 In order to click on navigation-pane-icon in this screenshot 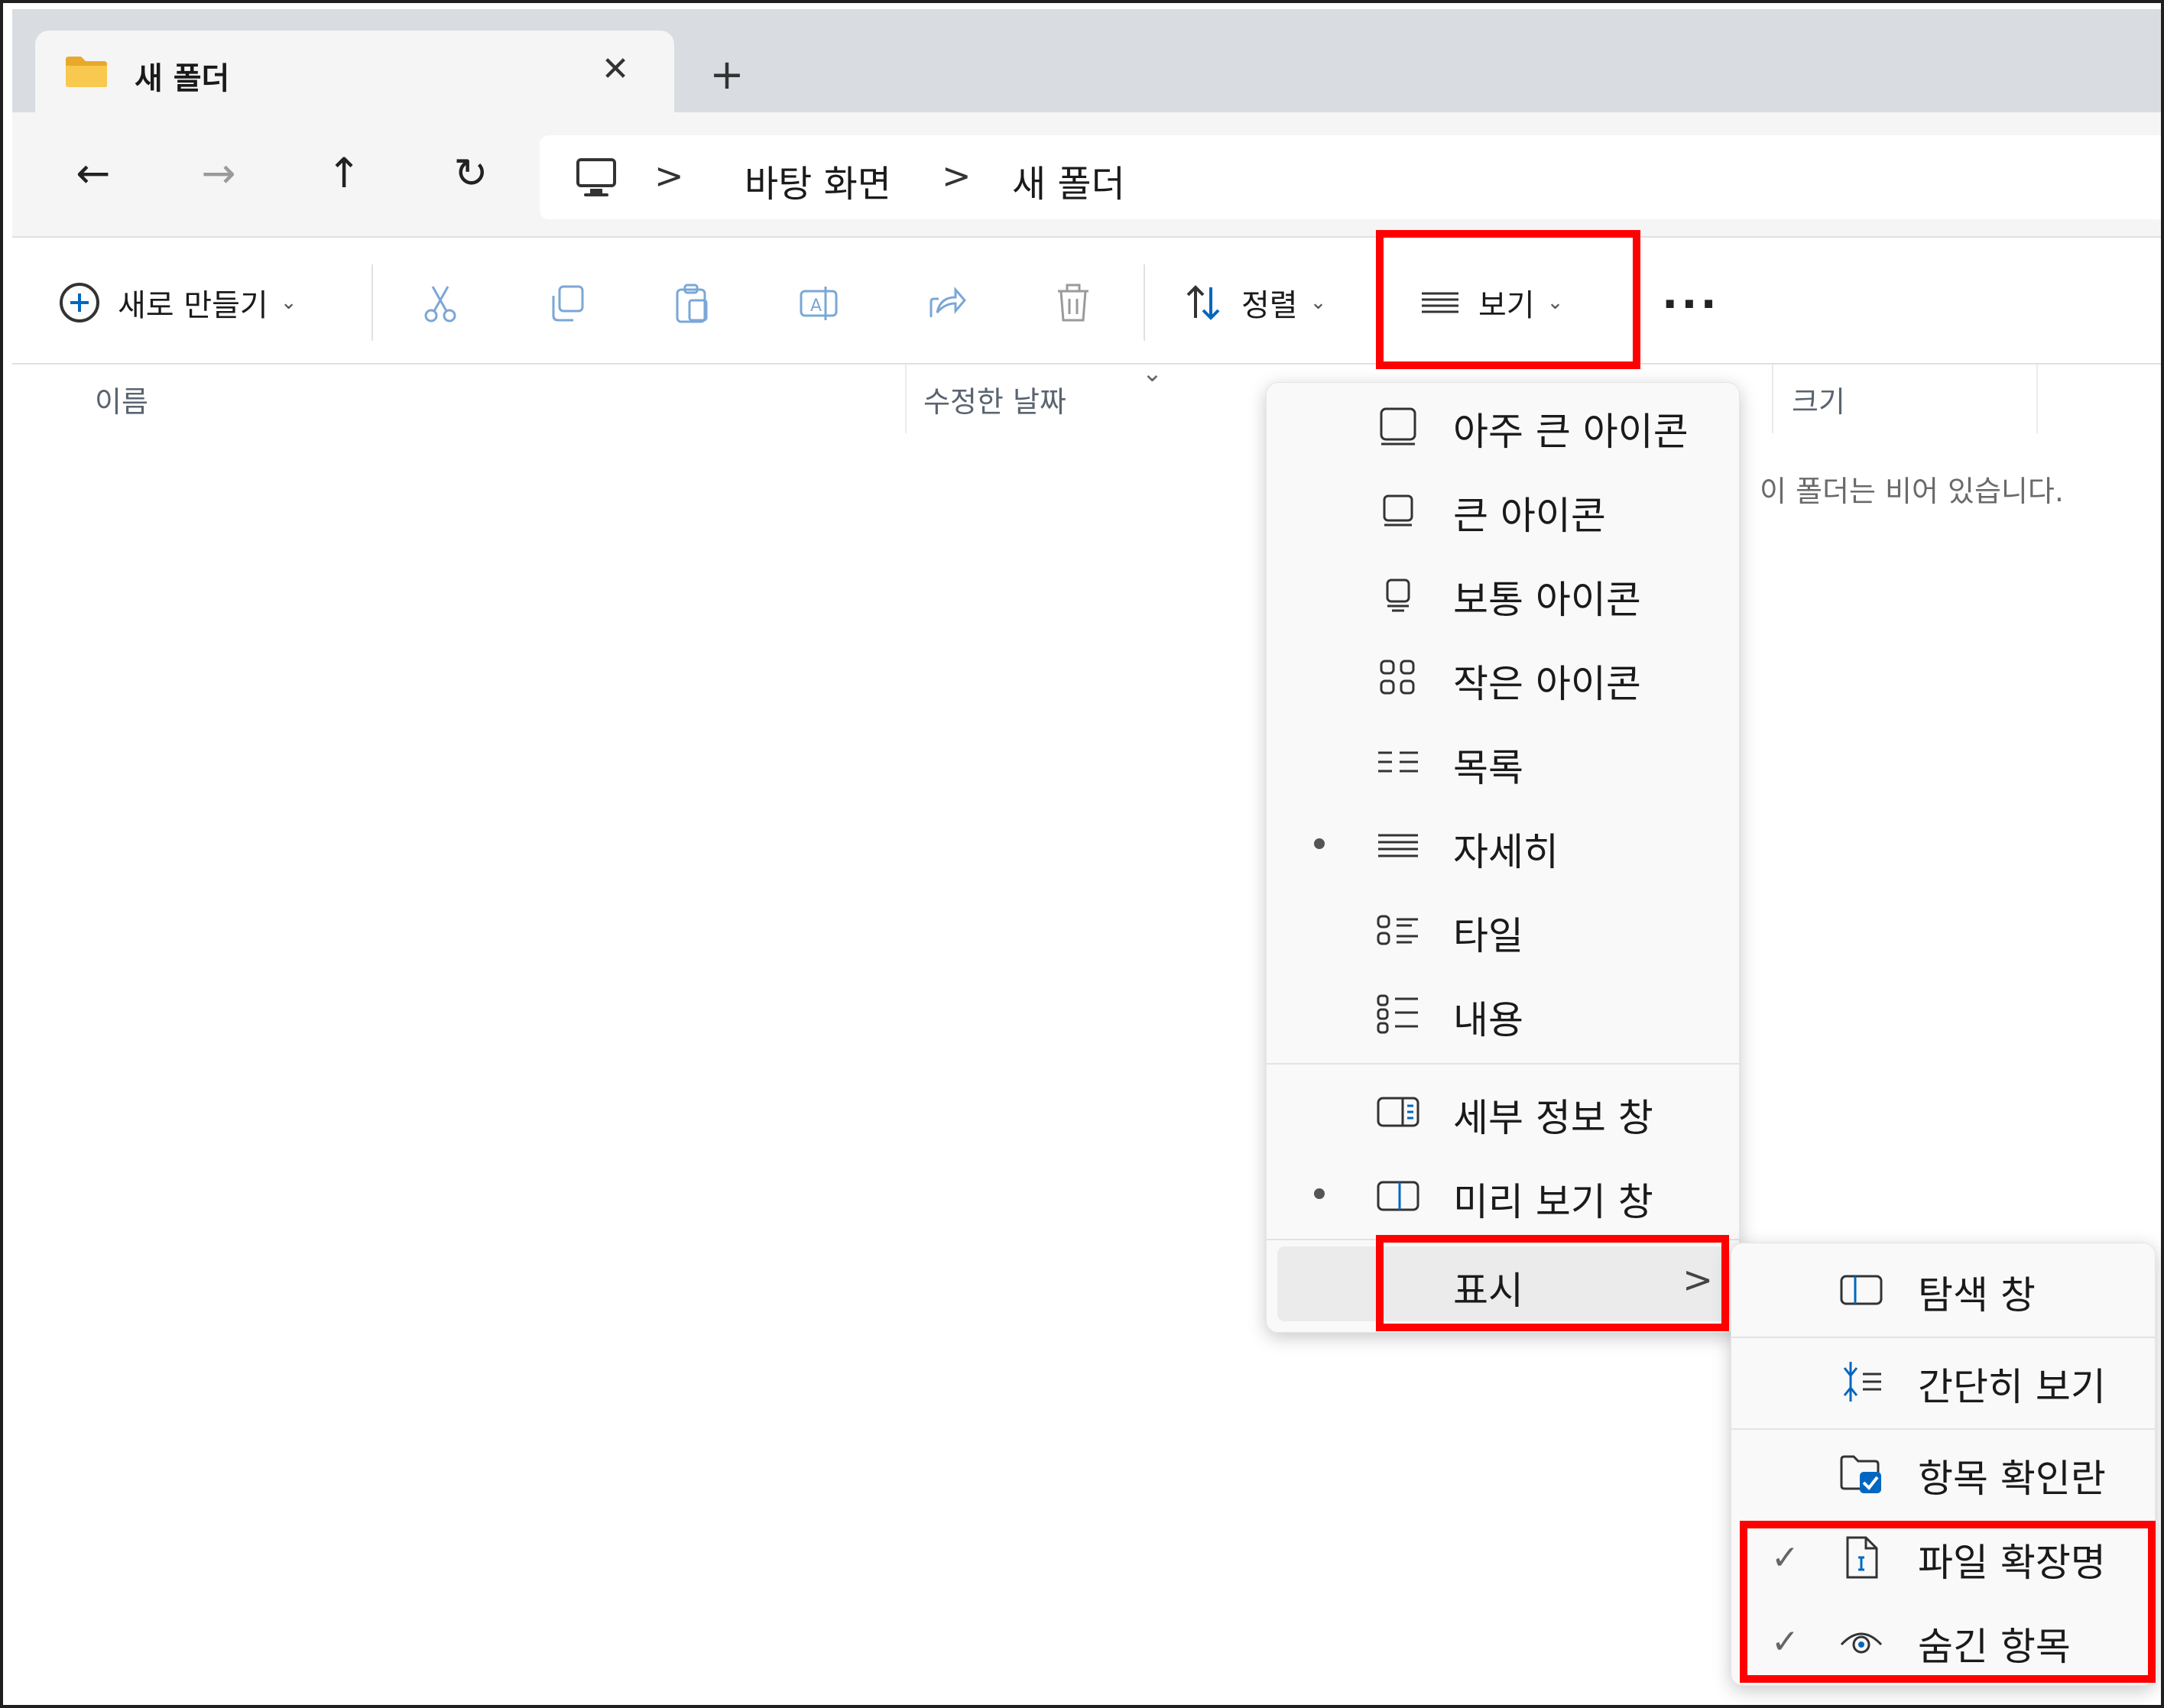, I will do `click(1861, 1290)`.